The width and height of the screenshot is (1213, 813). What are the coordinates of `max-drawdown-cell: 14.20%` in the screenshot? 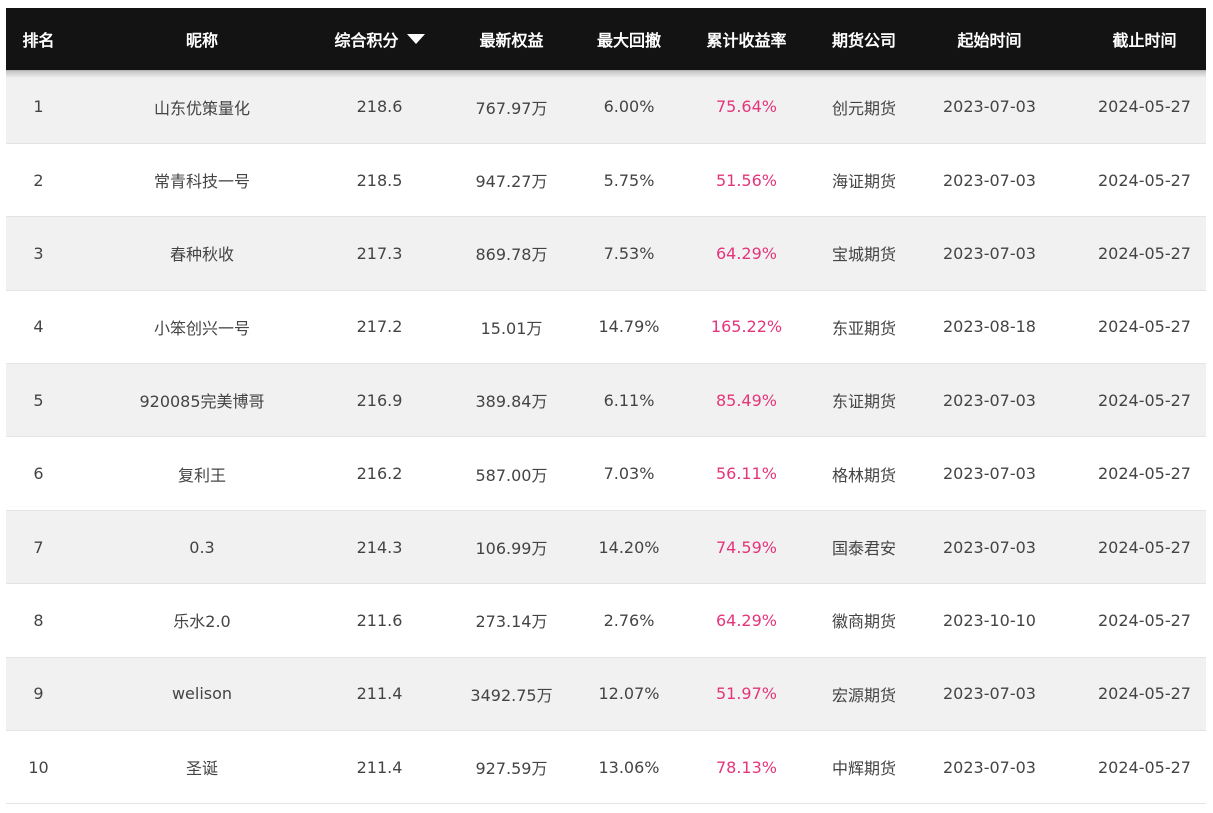 It's located at (629, 547).